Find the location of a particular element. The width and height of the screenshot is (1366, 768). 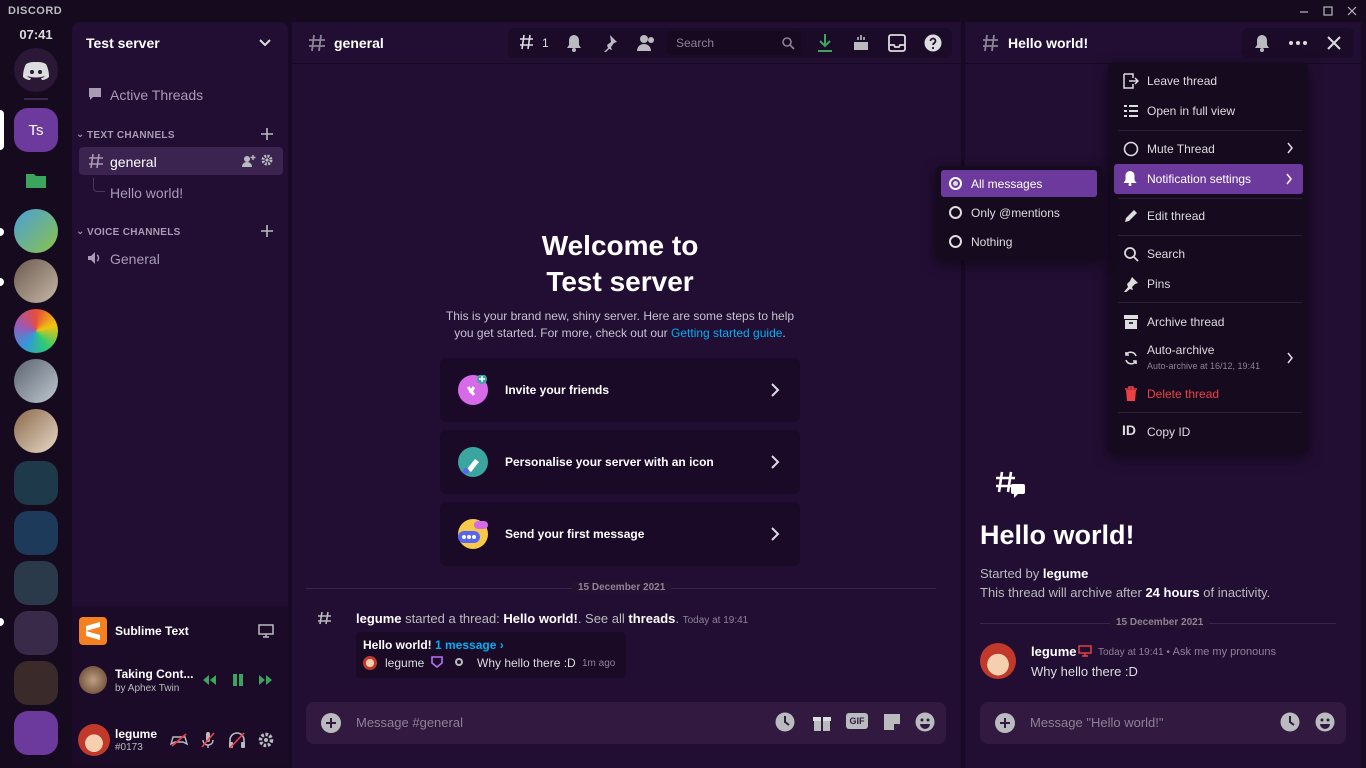

bell-icon is located at coordinates (574, 43).